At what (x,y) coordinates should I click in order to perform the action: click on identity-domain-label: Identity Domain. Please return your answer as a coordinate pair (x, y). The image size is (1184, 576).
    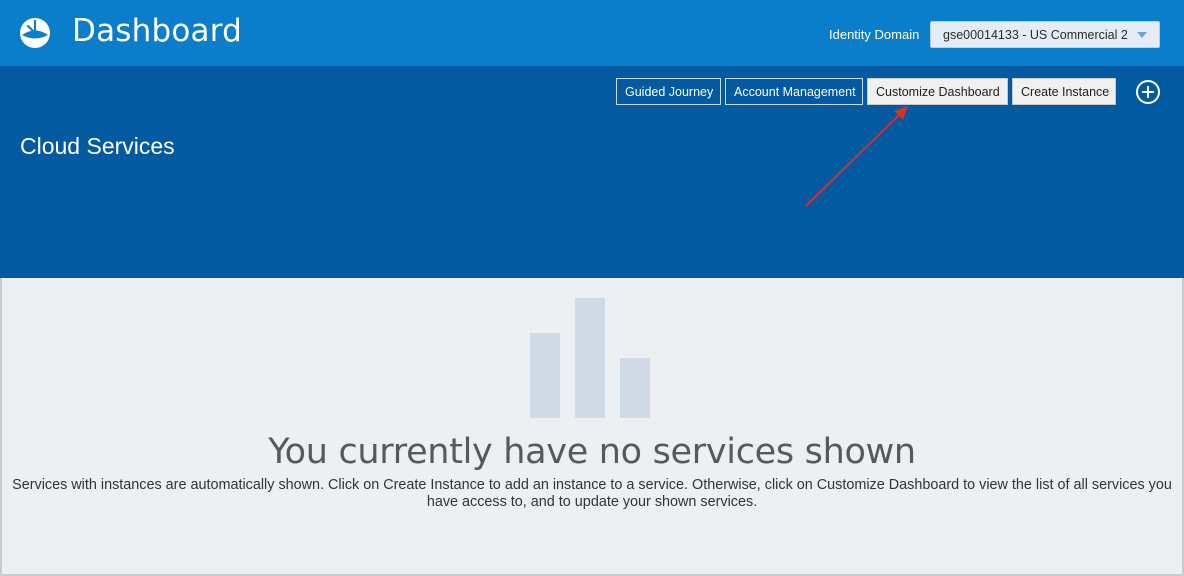
    Looking at the image, I should click on (874, 34).